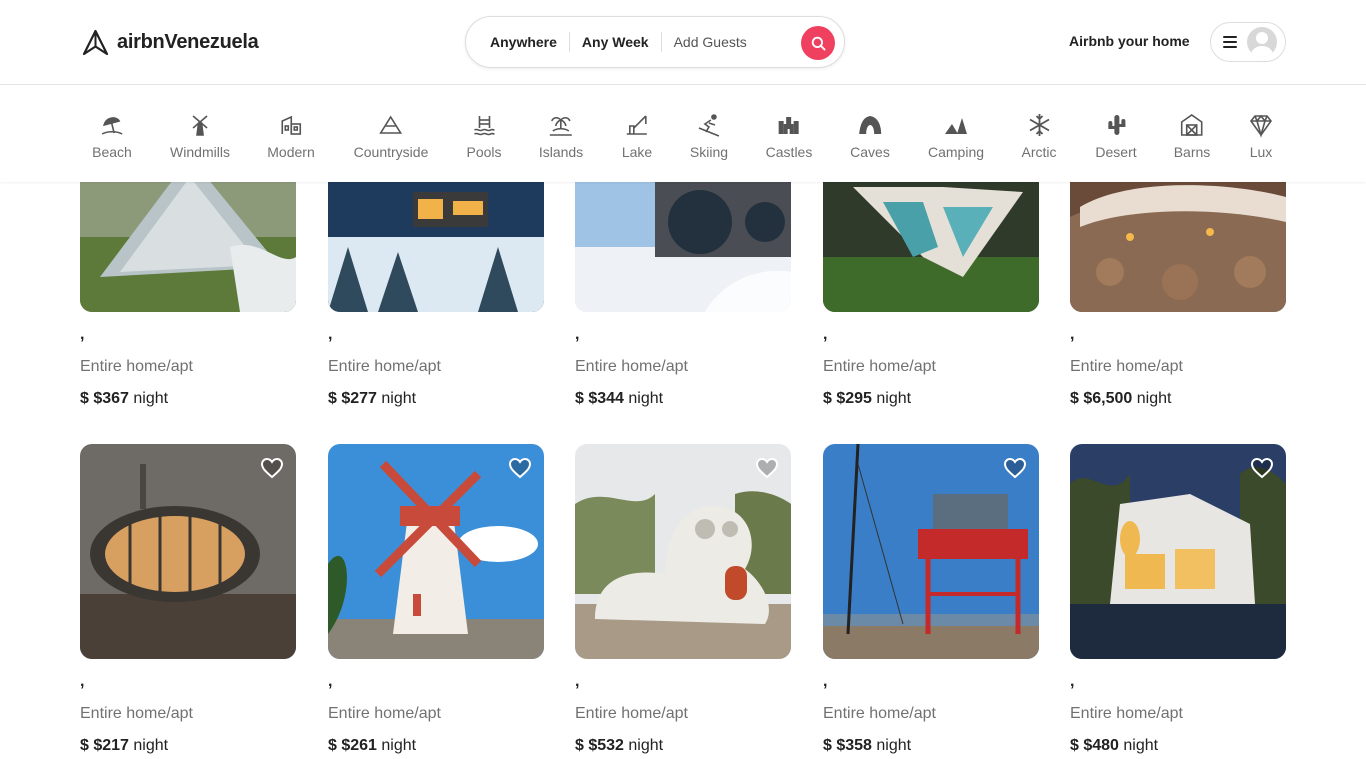  Describe the element at coordinates (789, 136) in the screenshot. I see `category-castles: Castles` at that location.